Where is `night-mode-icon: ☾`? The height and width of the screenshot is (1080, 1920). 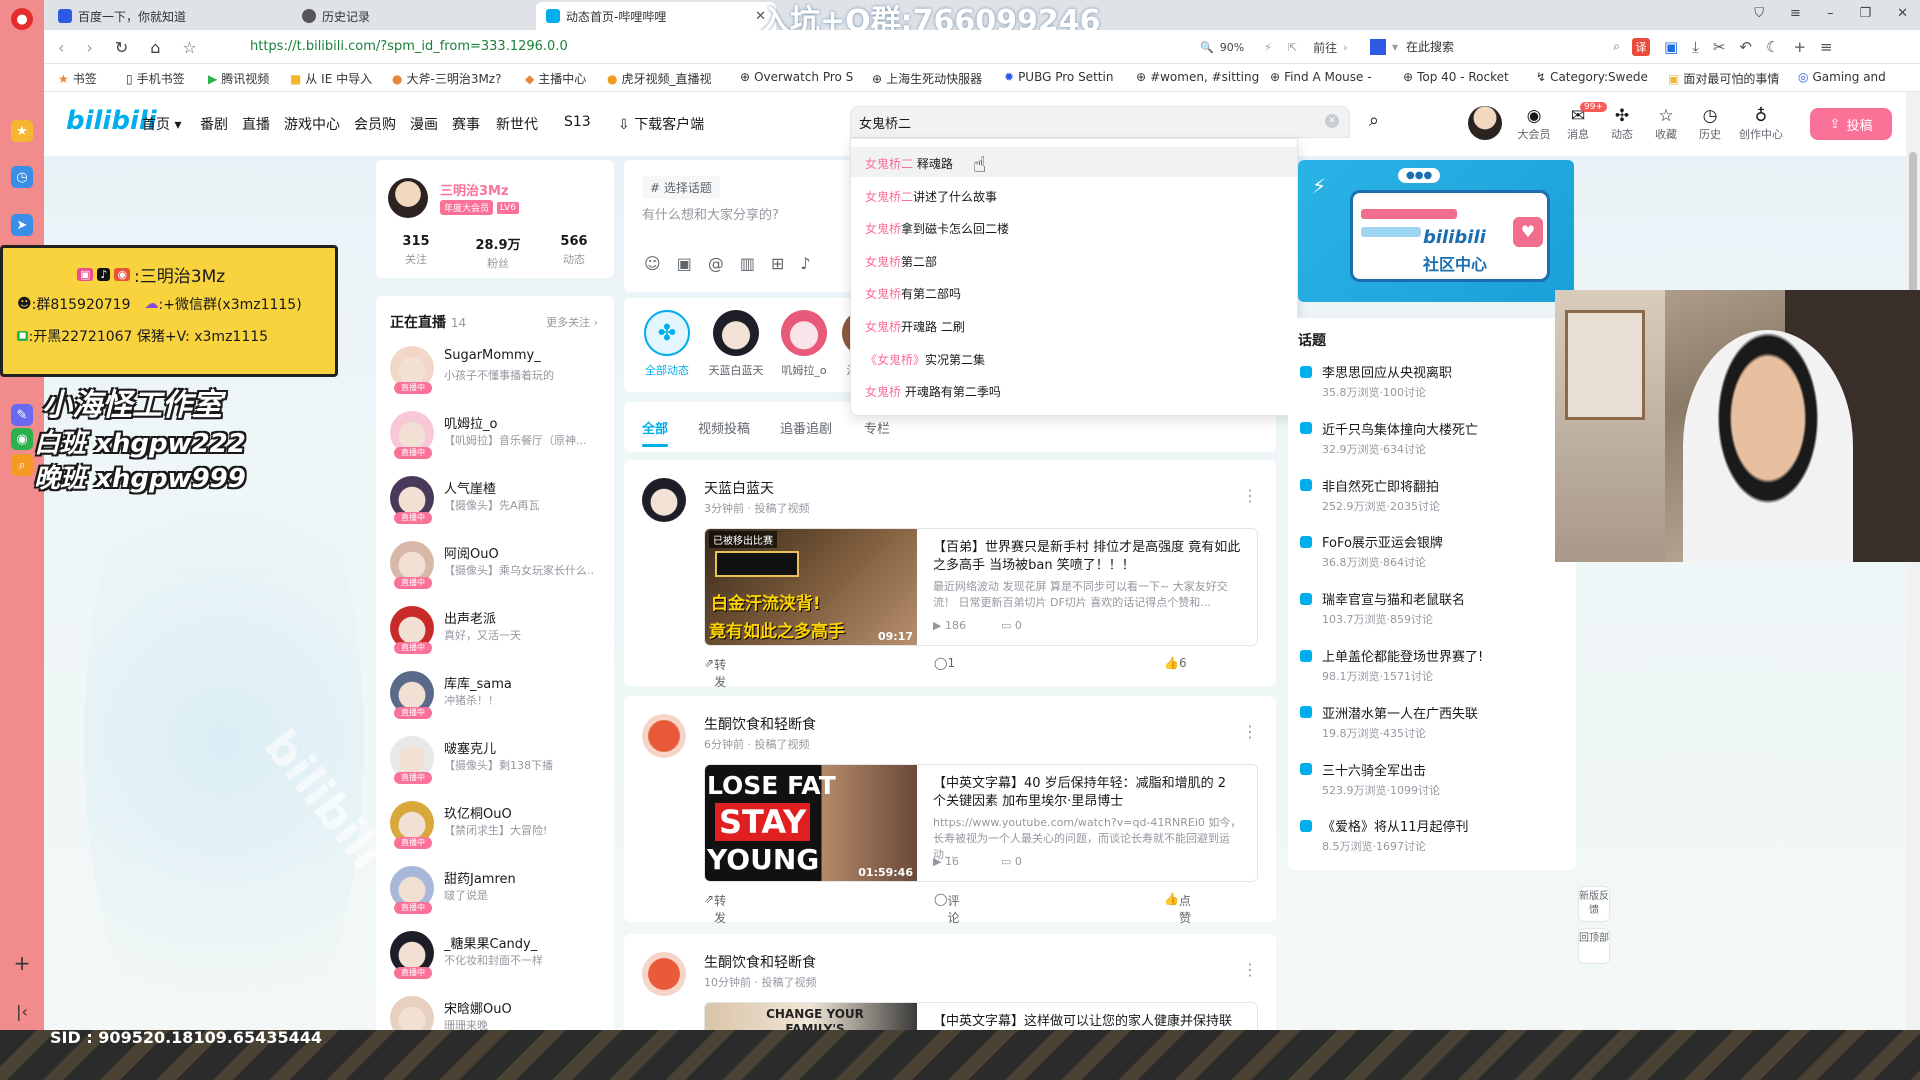
night-mode-icon: ☾ is located at coordinates (1772, 47).